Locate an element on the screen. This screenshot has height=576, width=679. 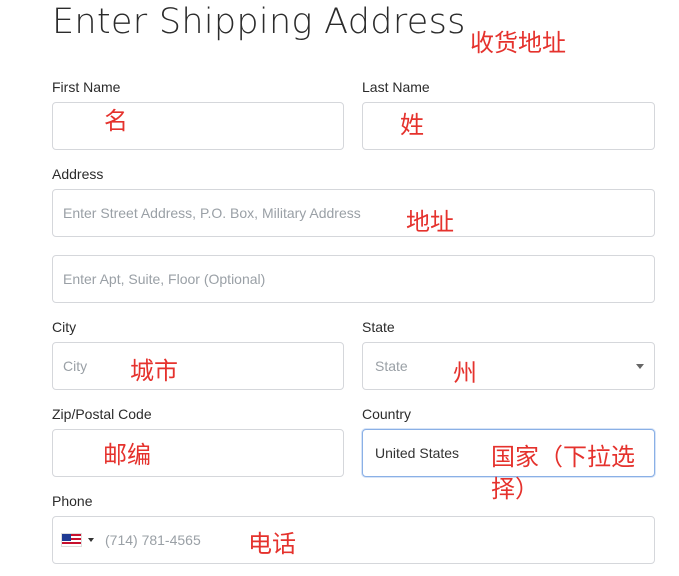
country-code-chevron-icon is located at coordinates (91, 540).